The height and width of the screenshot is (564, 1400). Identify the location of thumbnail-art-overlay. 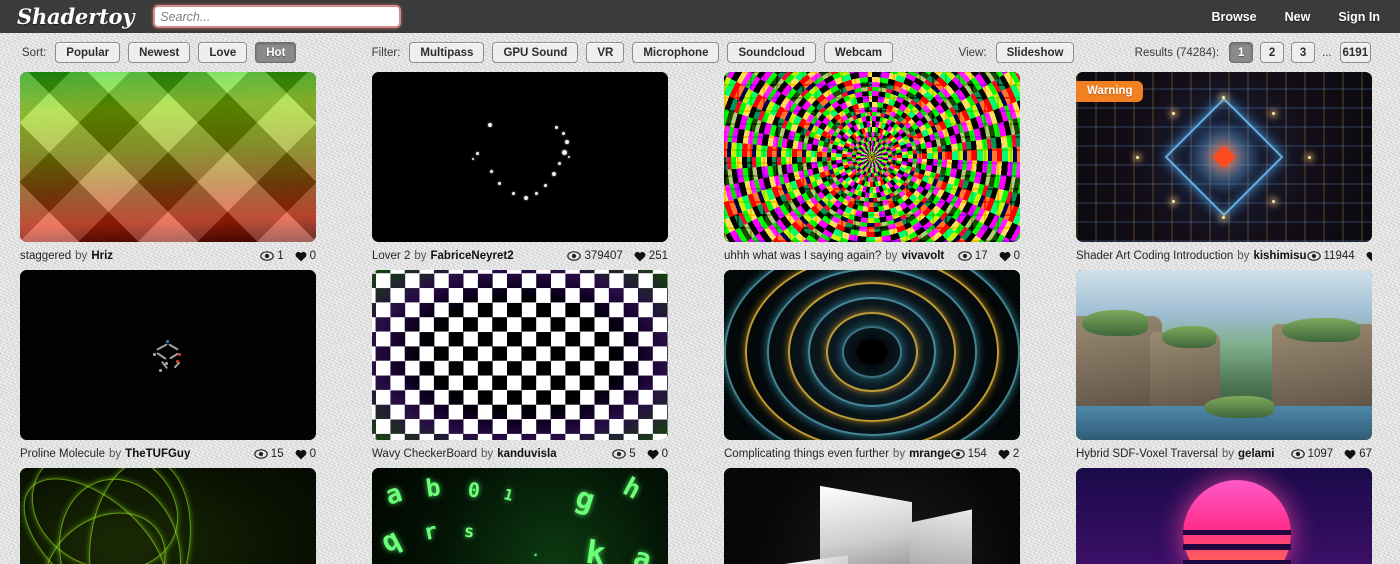
(872, 157).